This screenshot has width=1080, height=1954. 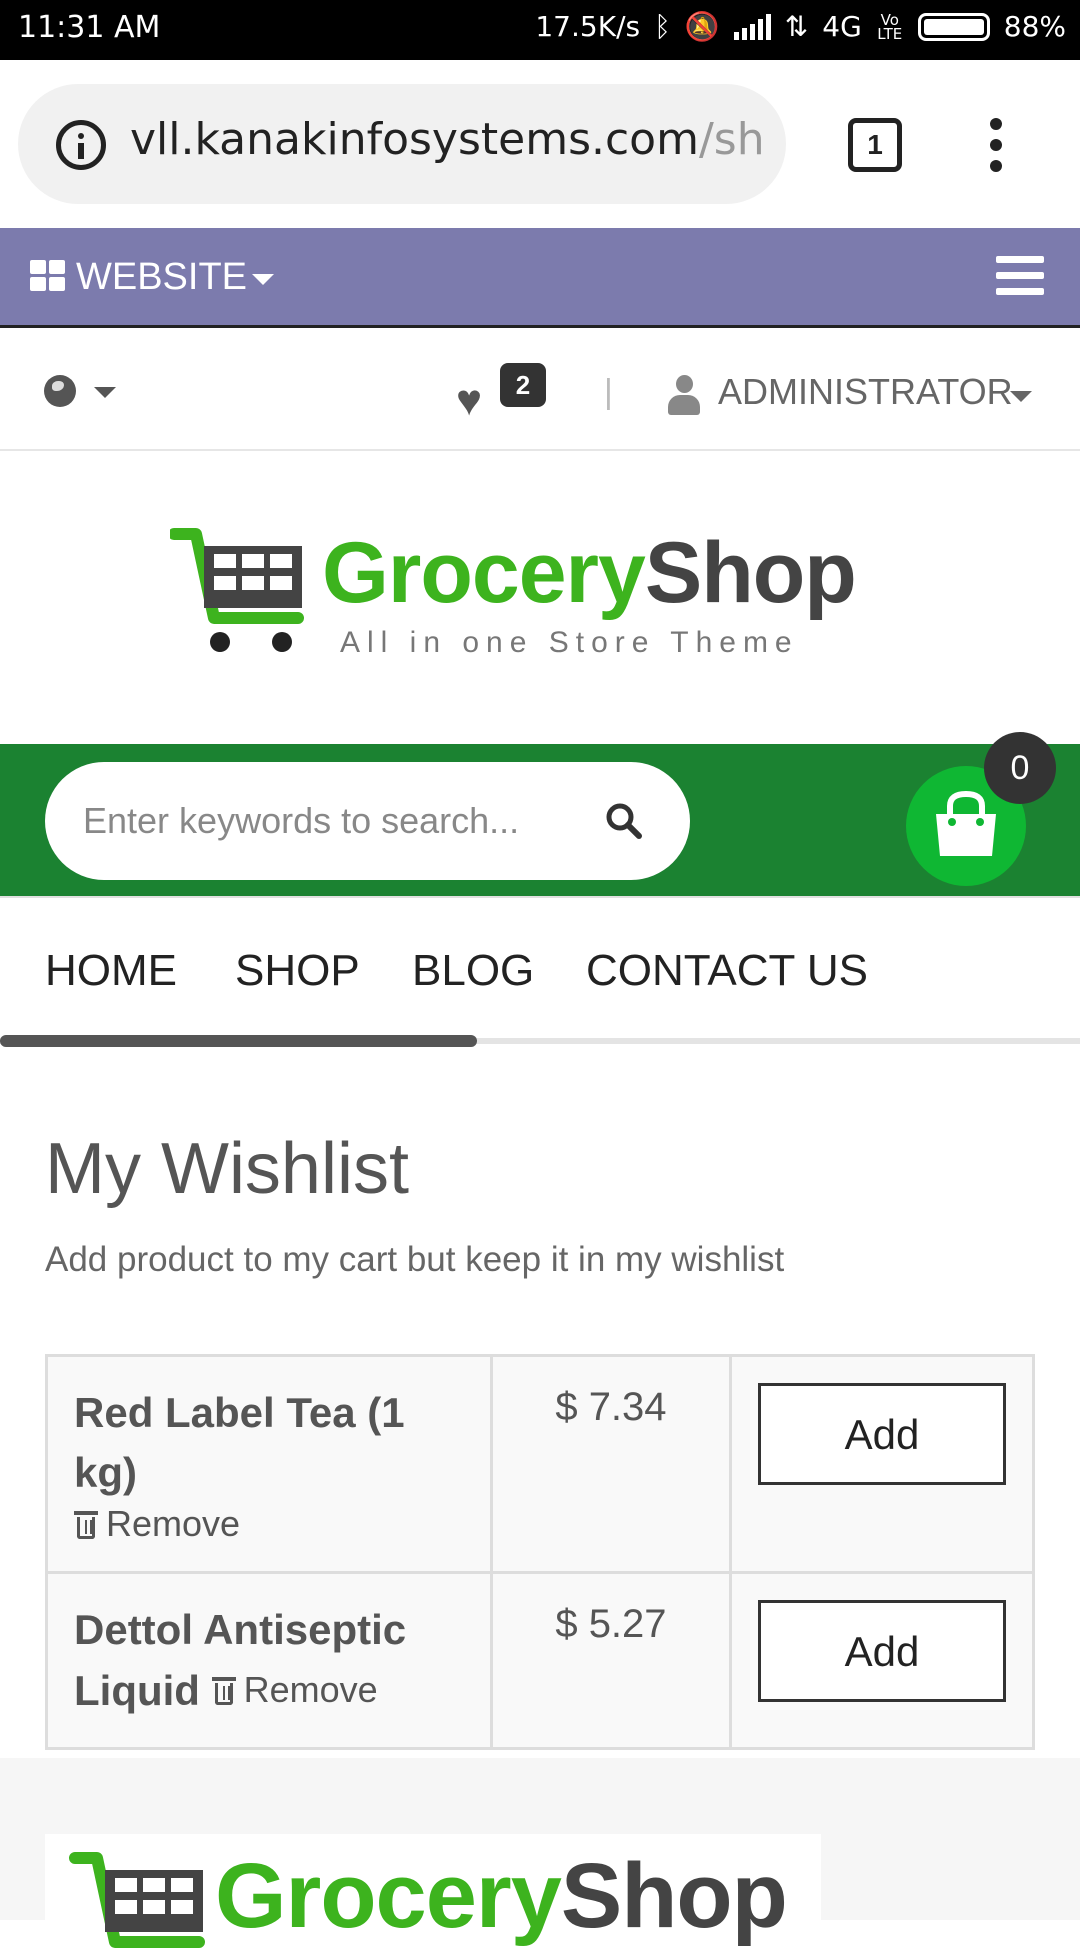 What do you see at coordinates (588, 26) in the screenshot?
I see `net-speed: 17.5K/s` at bounding box center [588, 26].